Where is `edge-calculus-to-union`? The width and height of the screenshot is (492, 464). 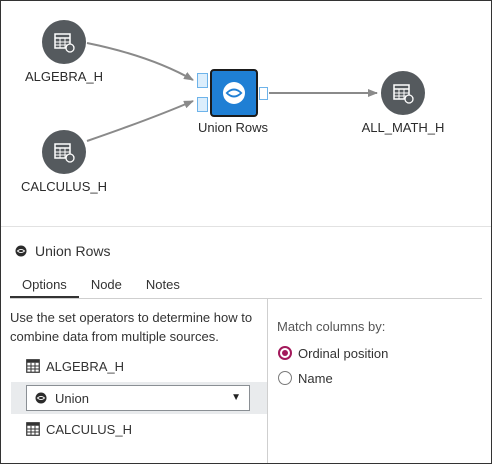 edge-calculus-to-union is located at coordinates (140, 121).